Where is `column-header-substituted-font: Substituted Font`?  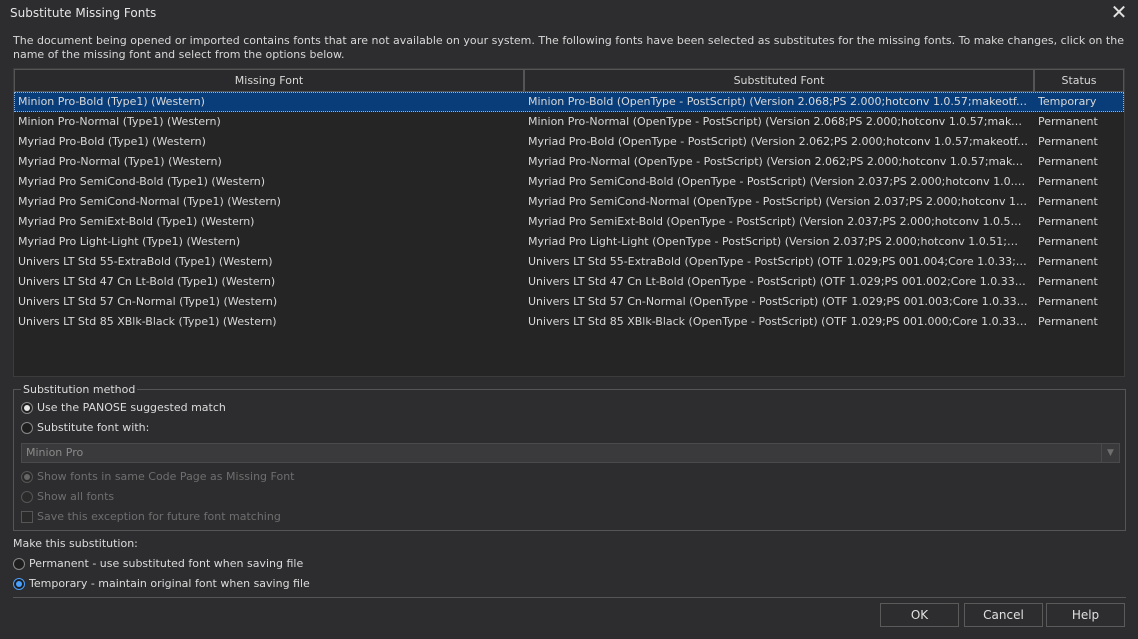 column-header-substituted-font: Substituted Font is located at coordinates (779, 80).